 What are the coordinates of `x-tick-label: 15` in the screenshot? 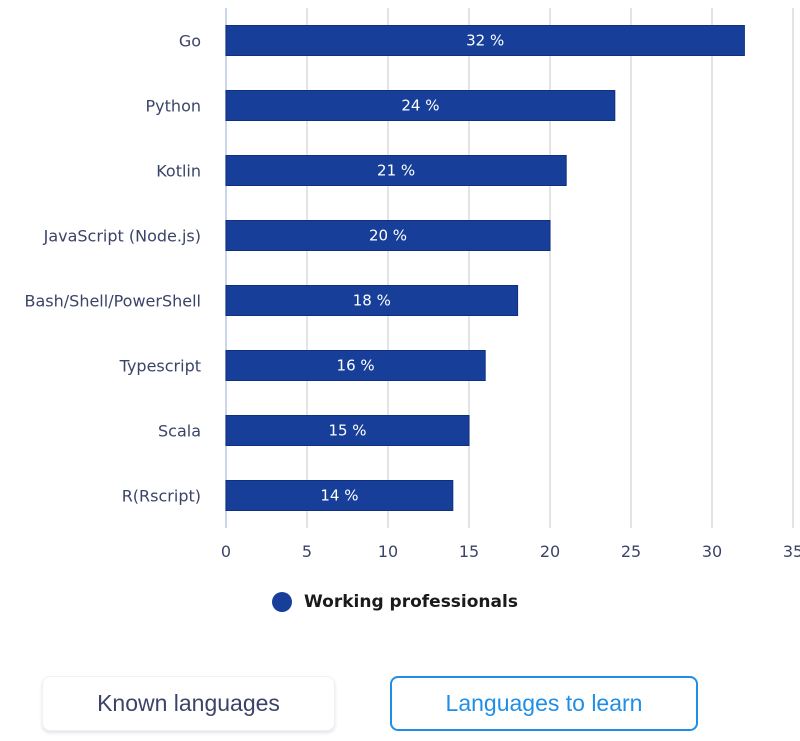 It's located at (469, 551).